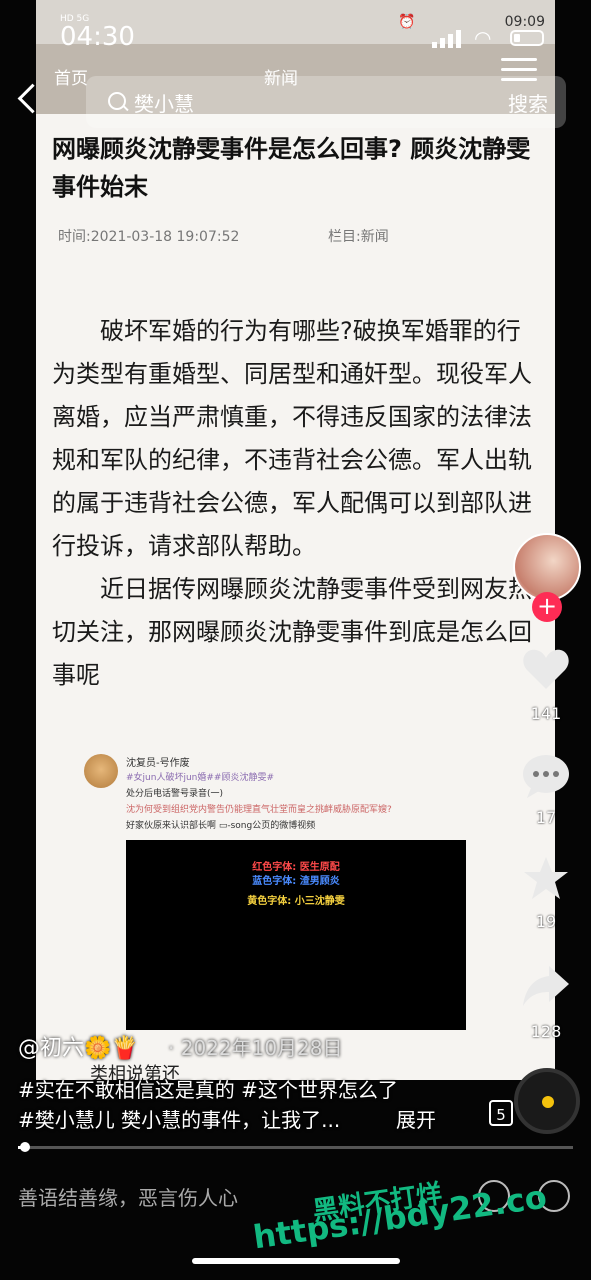 The height and width of the screenshot is (1280, 591). What do you see at coordinates (221, 826) in the screenshot?
I see `post-line: 好家伙原来认识部长啊 ▭-song公页的微博视频` at bounding box center [221, 826].